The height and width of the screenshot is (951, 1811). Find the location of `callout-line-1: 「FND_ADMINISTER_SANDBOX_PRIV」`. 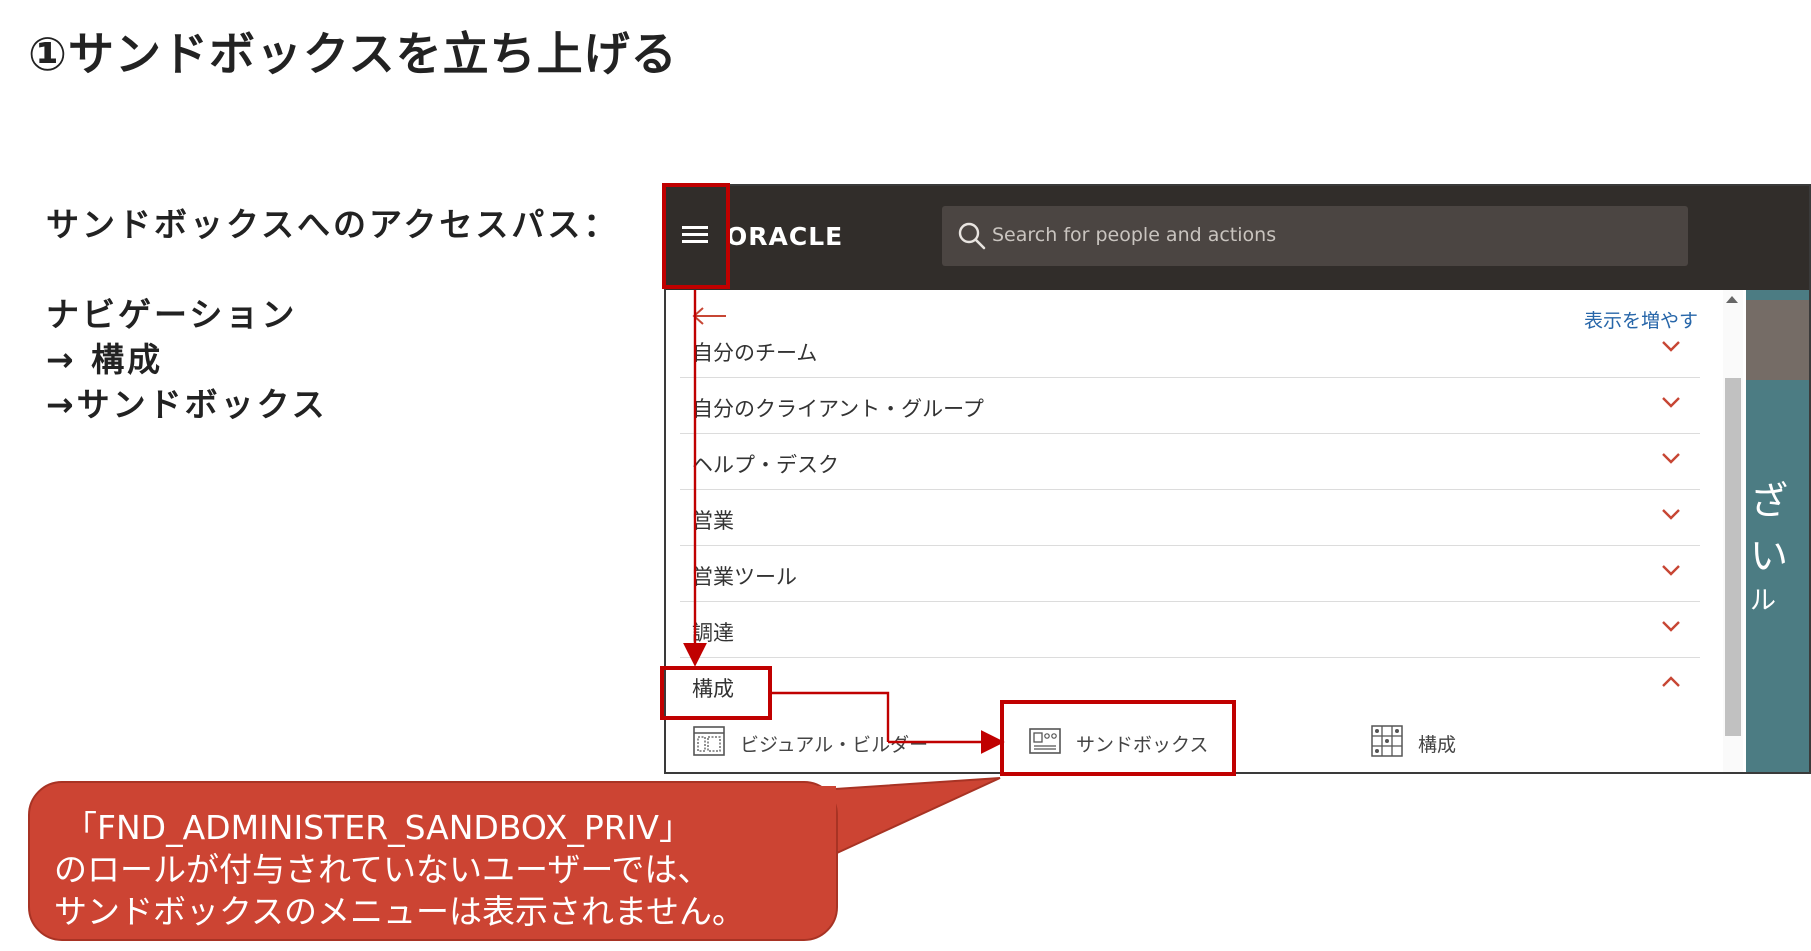

callout-line-1: 「FND_ADMINISTER_SANDBOX_PRIV」 is located at coordinates (378, 827).